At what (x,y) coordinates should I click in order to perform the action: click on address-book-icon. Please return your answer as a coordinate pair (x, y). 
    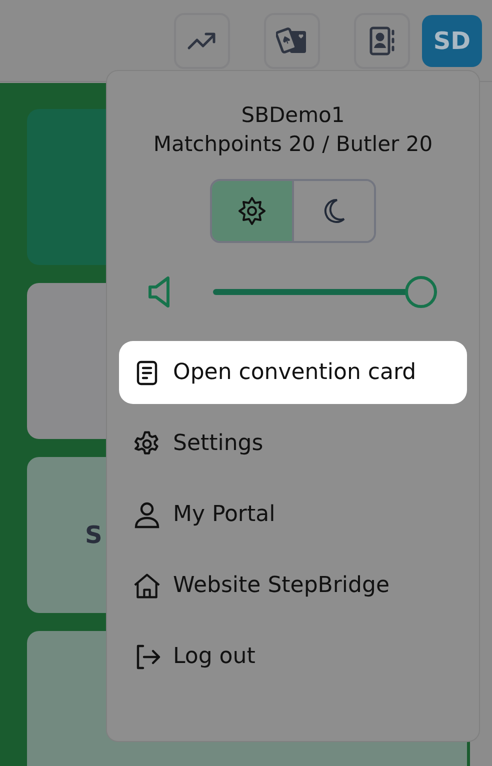
    Looking at the image, I should click on (382, 41).